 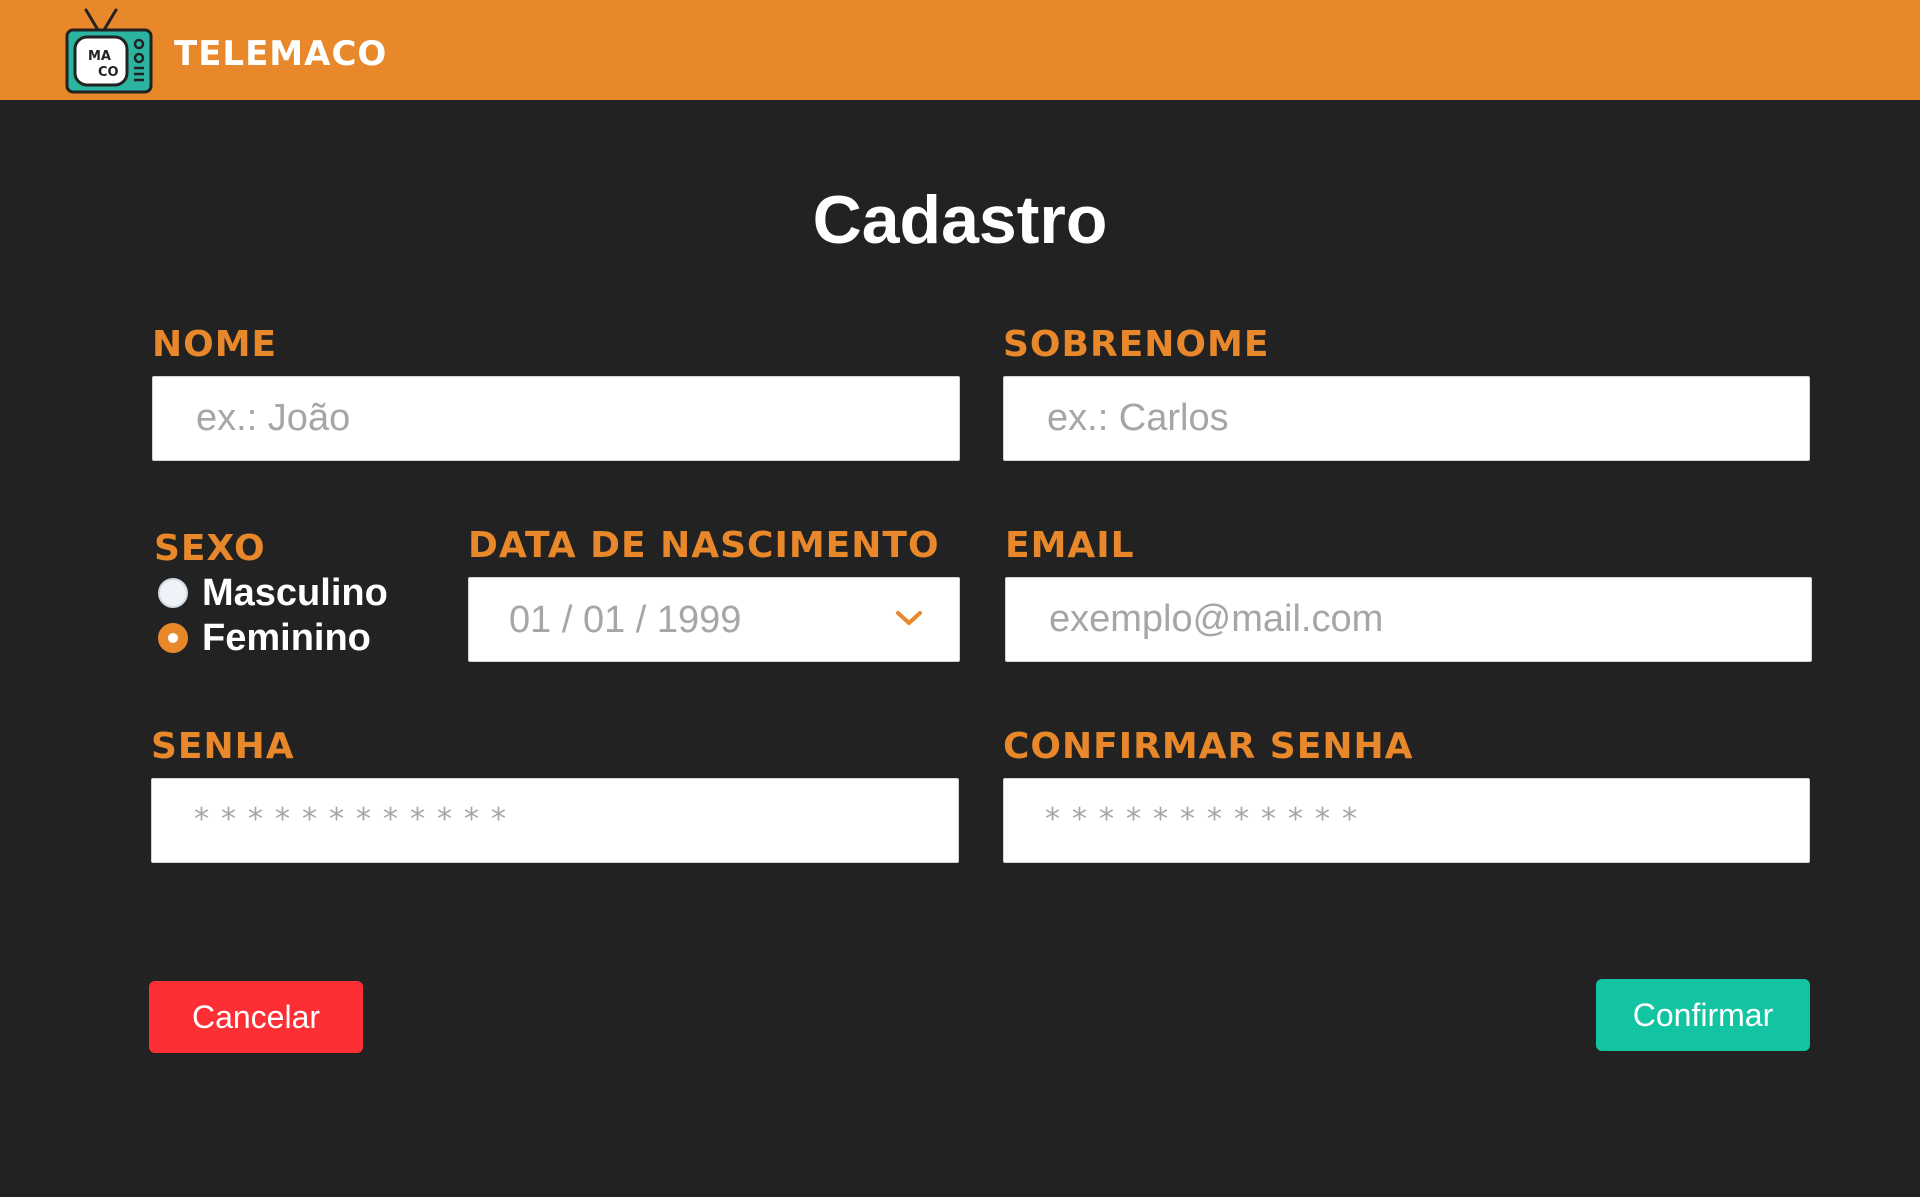 I want to click on nome-input, so click(x=556, y=418).